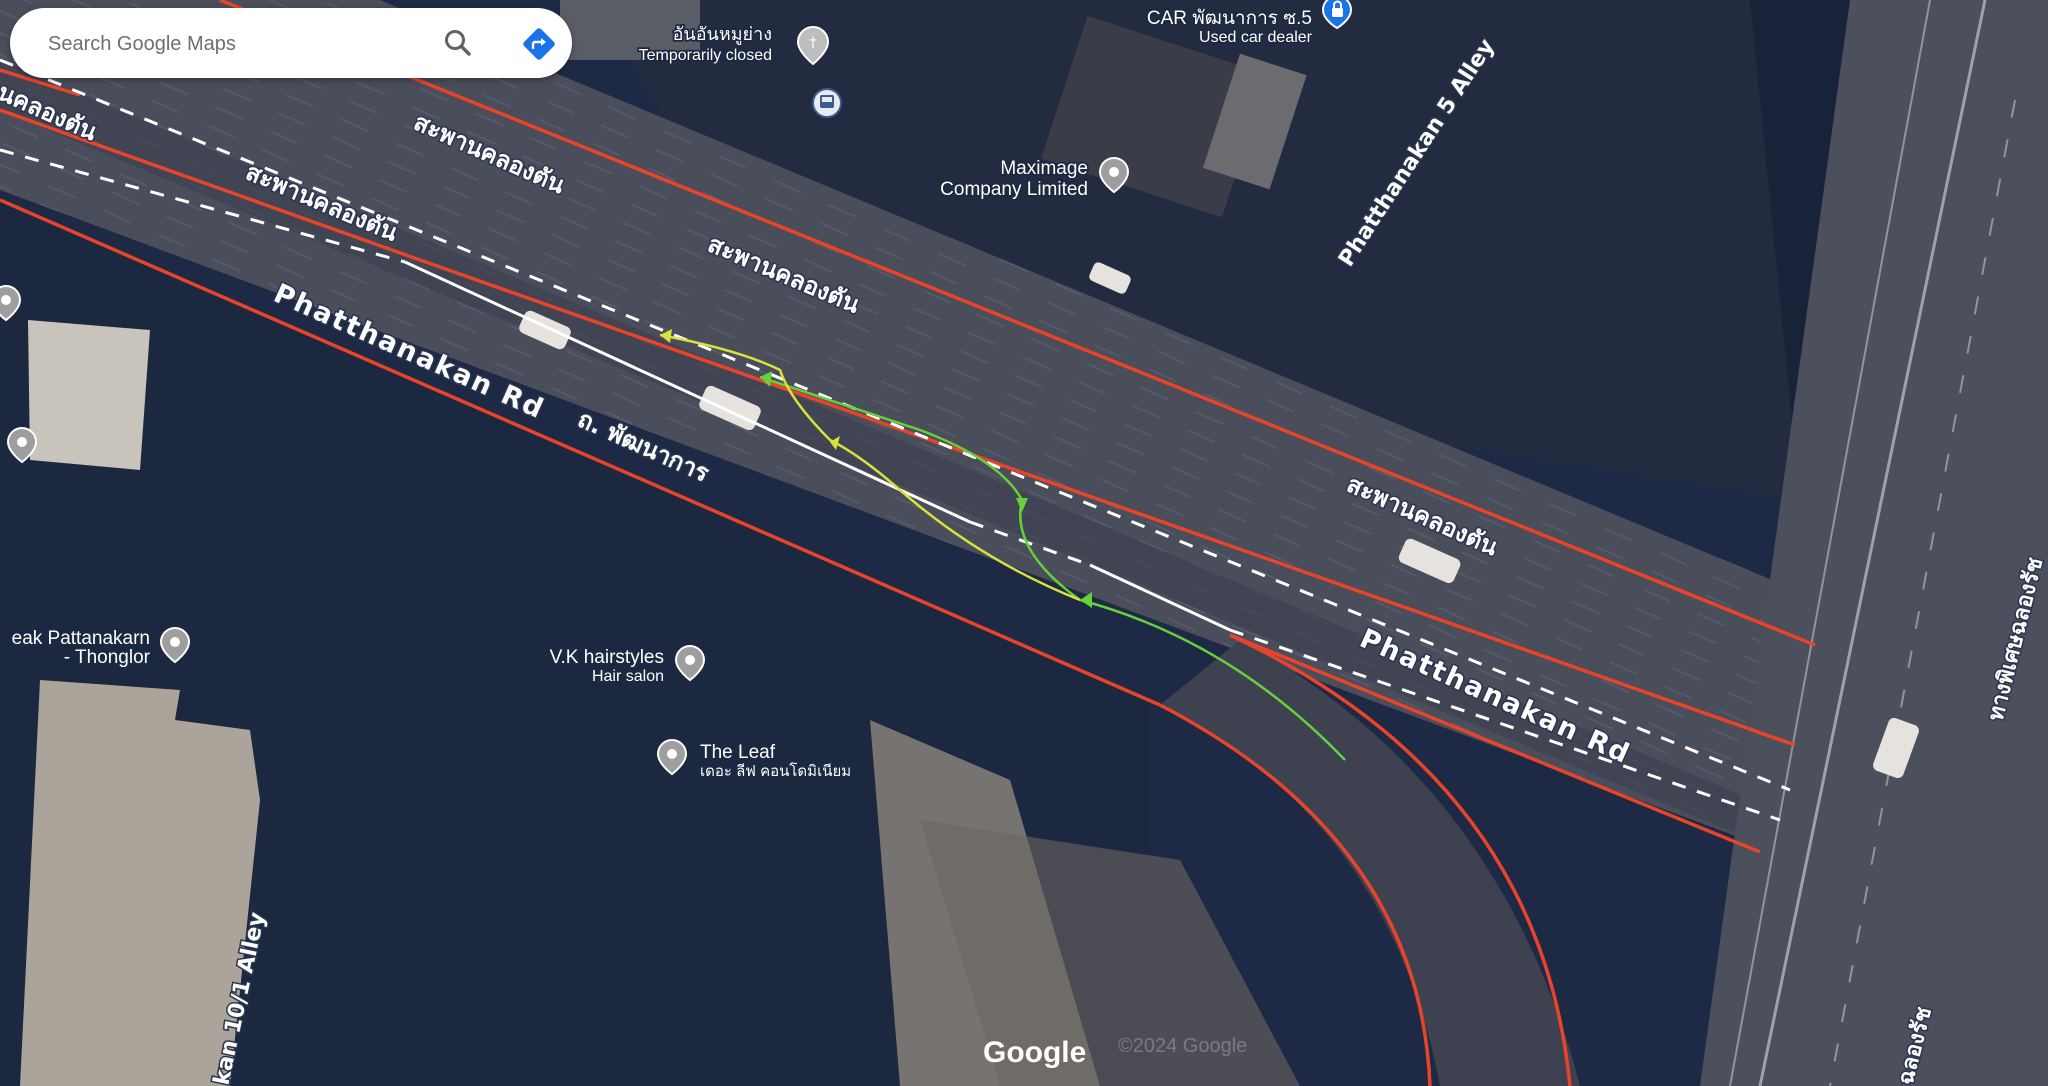 Image resolution: width=2048 pixels, height=1086 pixels. Describe the element at coordinates (827, 103) in the screenshot. I see `bus-stop-icon` at that location.